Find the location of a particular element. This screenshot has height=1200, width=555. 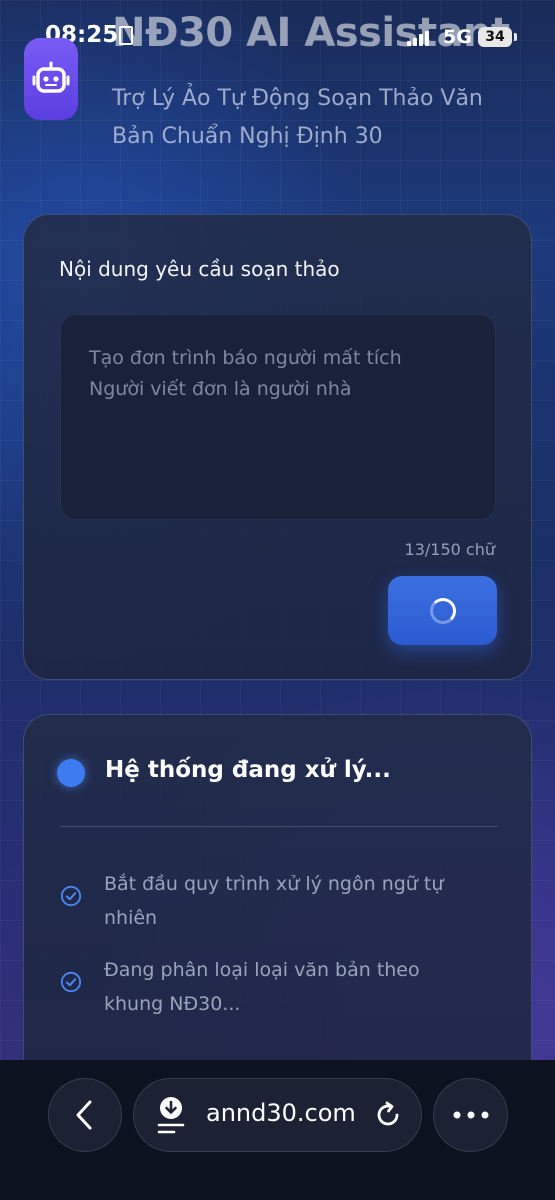

more-icon is located at coordinates (470, 1115).